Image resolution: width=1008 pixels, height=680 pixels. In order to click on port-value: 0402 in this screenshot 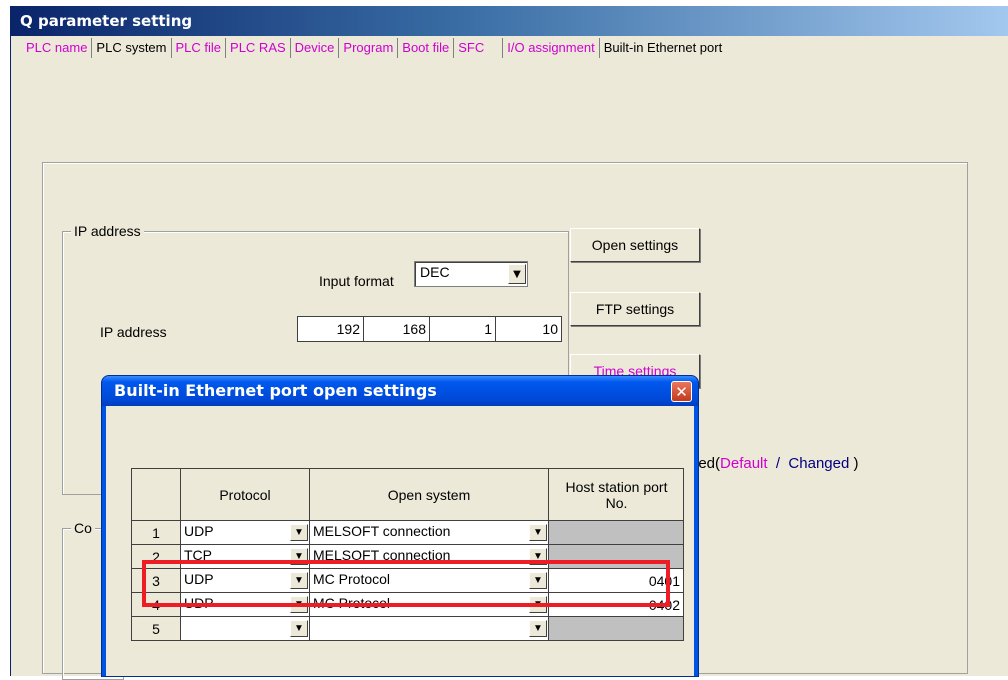, I will do `click(664, 604)`.